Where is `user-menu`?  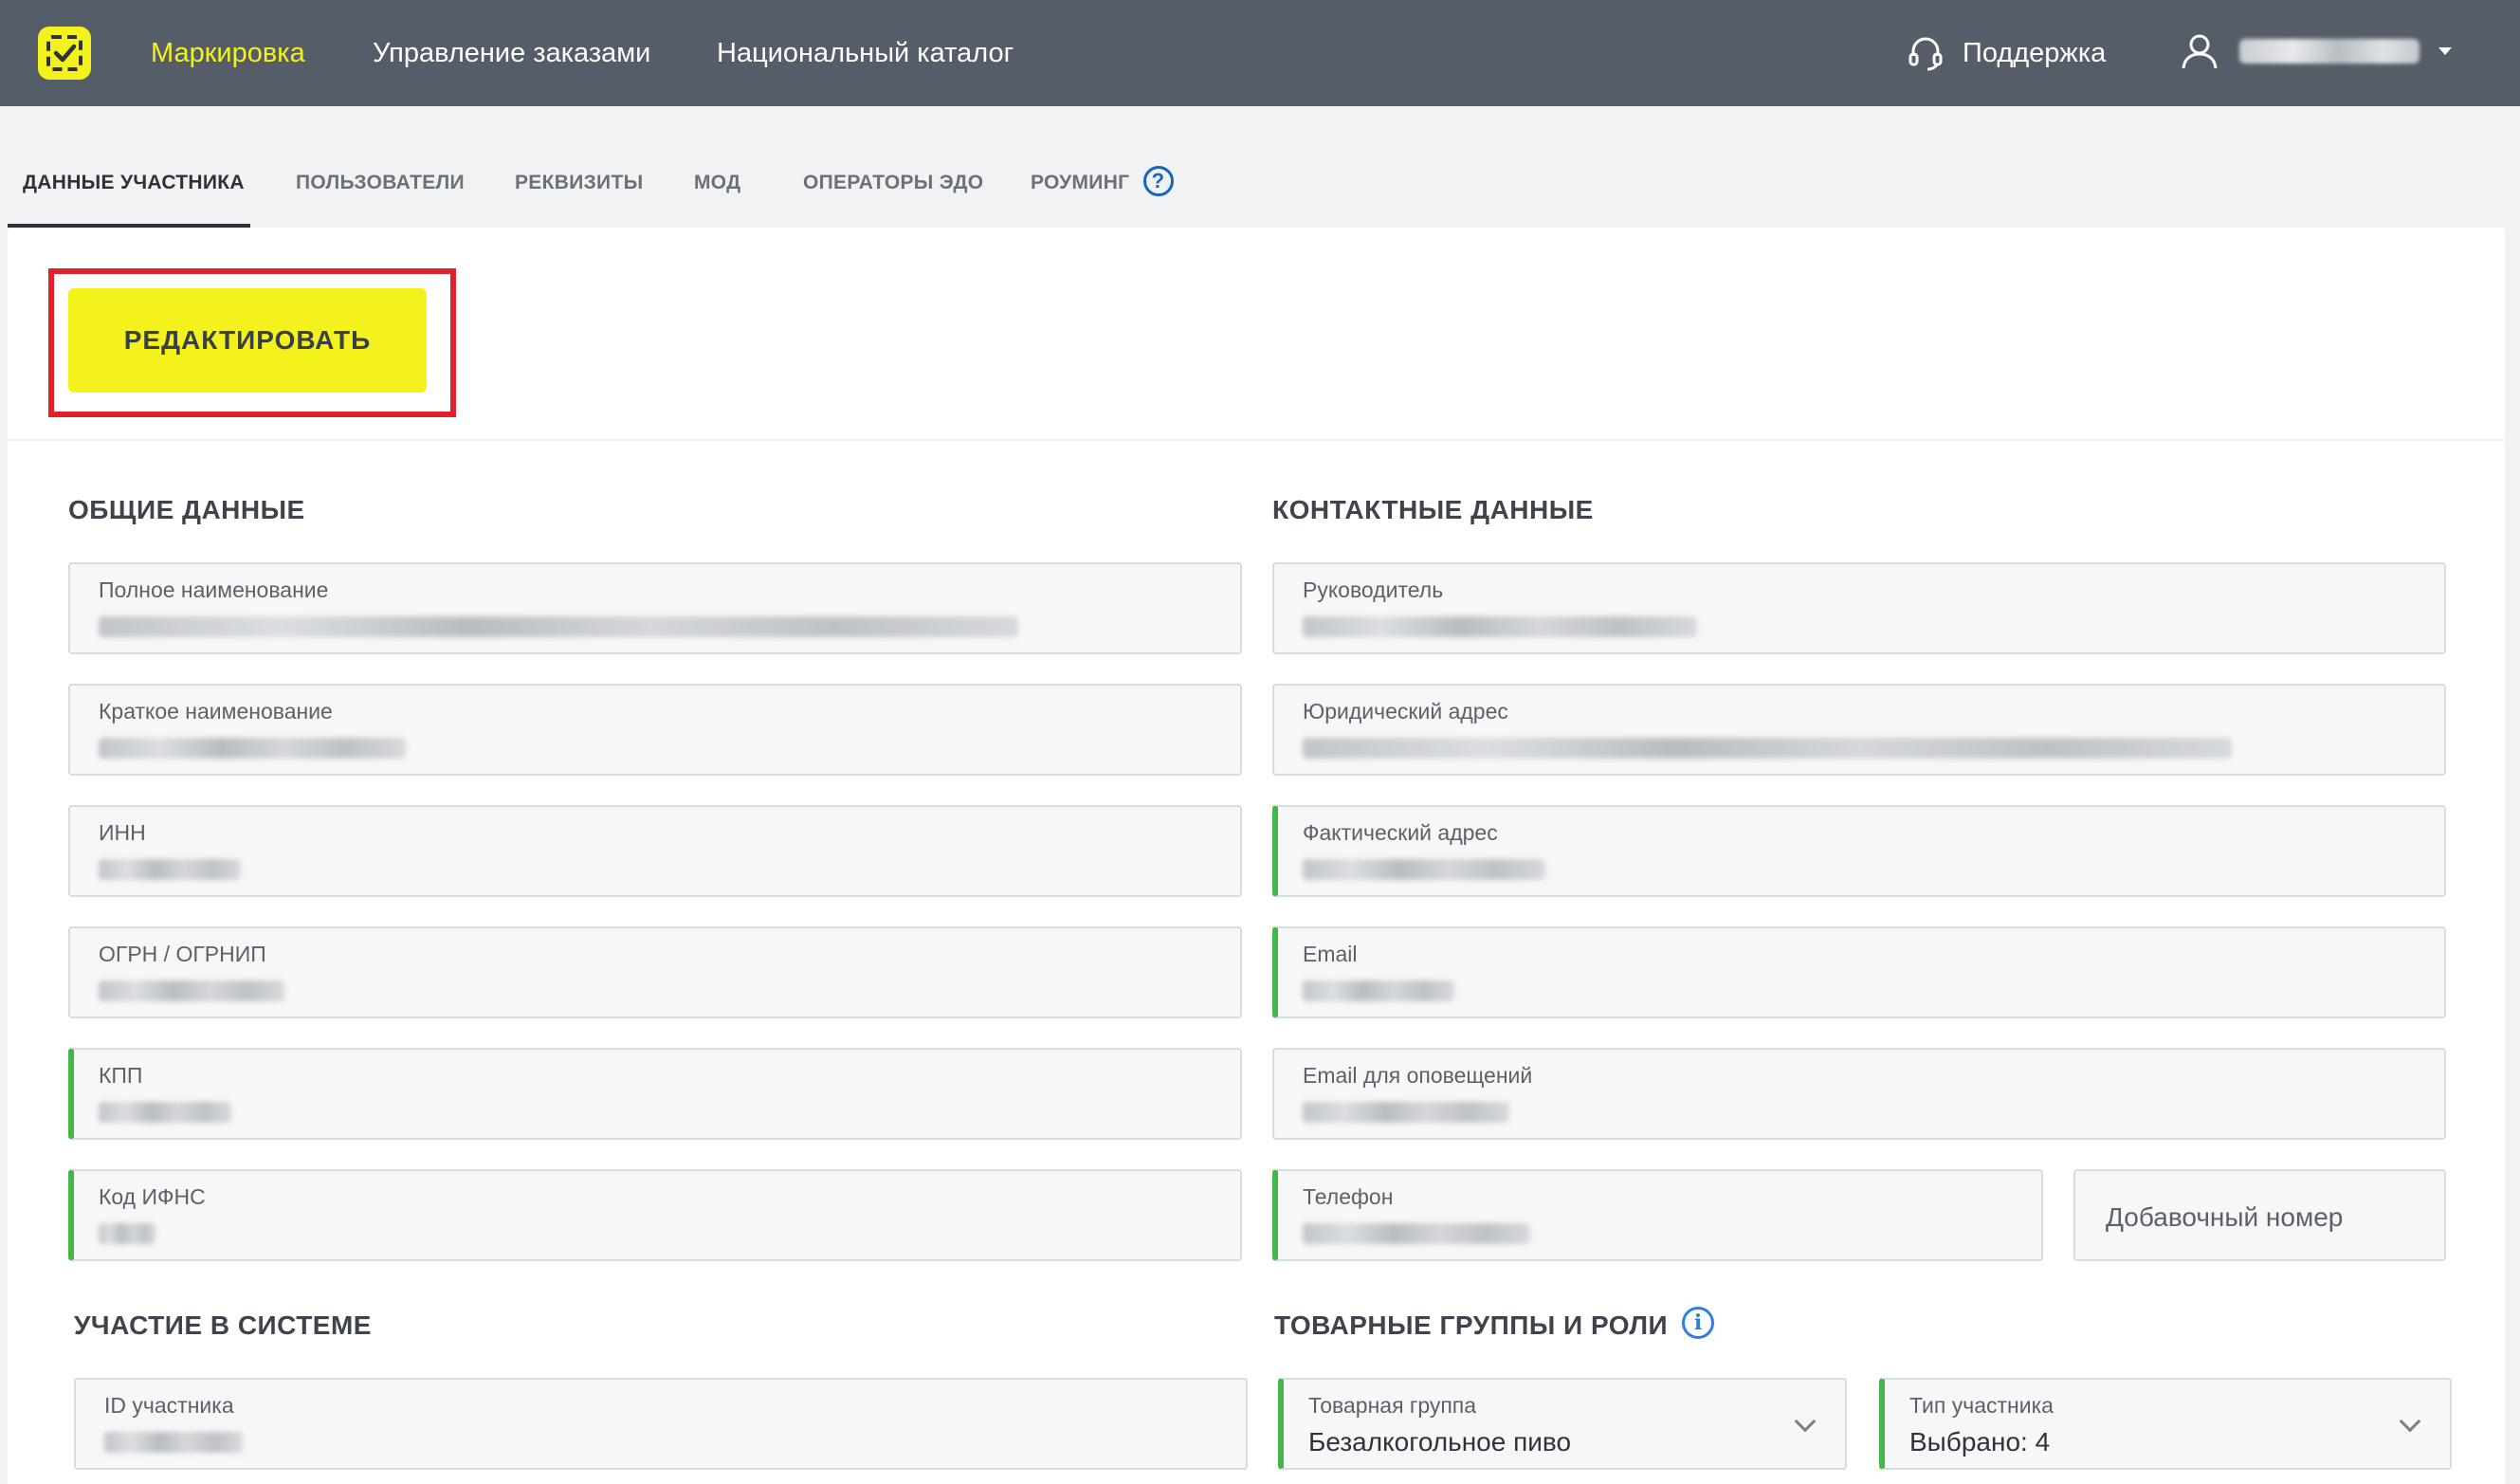
user-menu is located at coordinates (2315, 51).